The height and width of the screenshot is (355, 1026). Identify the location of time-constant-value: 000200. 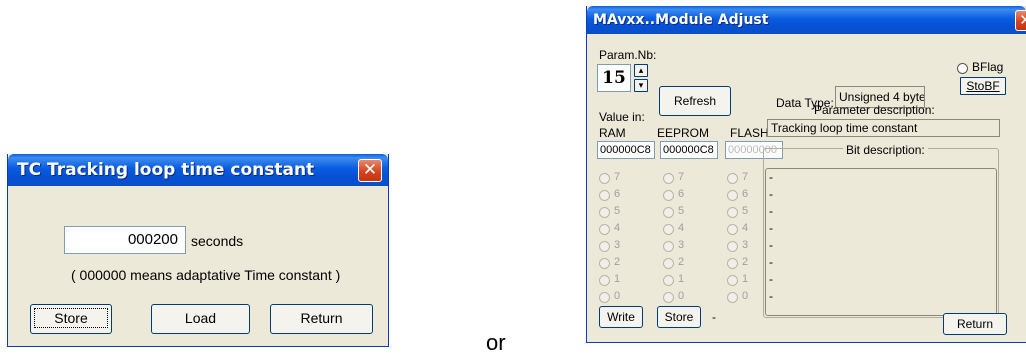
(152, 239).